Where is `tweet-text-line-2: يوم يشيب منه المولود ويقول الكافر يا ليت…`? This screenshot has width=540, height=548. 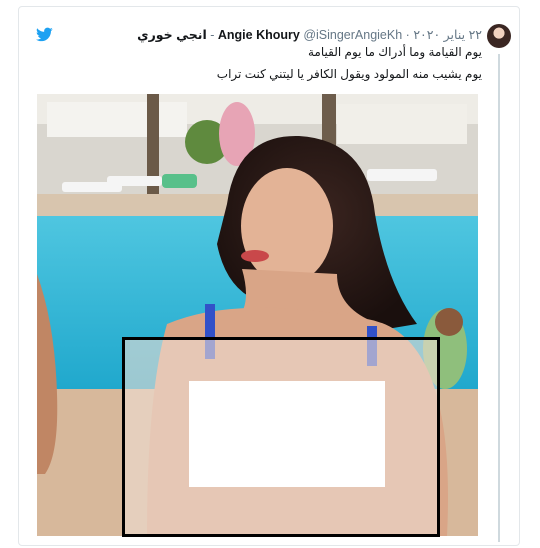 tweet-text-line-2: يوم يشيب منه المولود ويقول الكافر يا ليت… is located at coordinates (349, 74).